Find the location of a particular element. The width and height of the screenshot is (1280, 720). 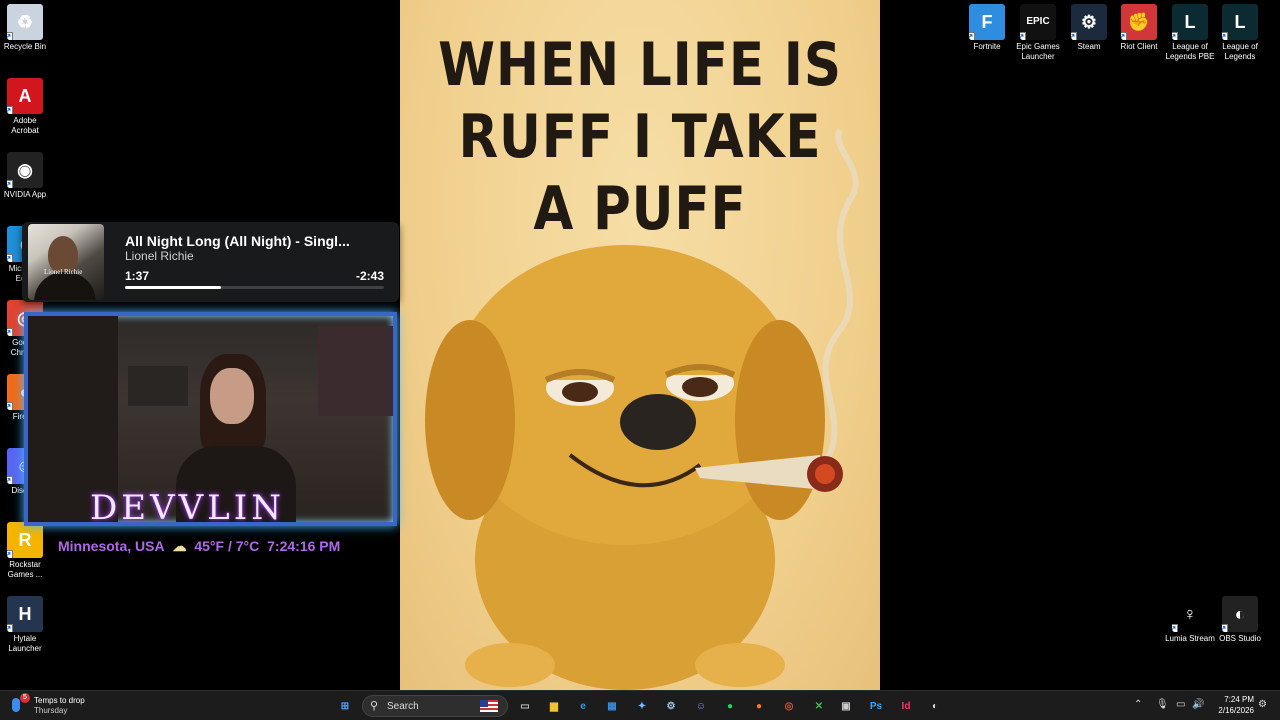

steam-button: ⚙ is located at coordinates (671, 706).